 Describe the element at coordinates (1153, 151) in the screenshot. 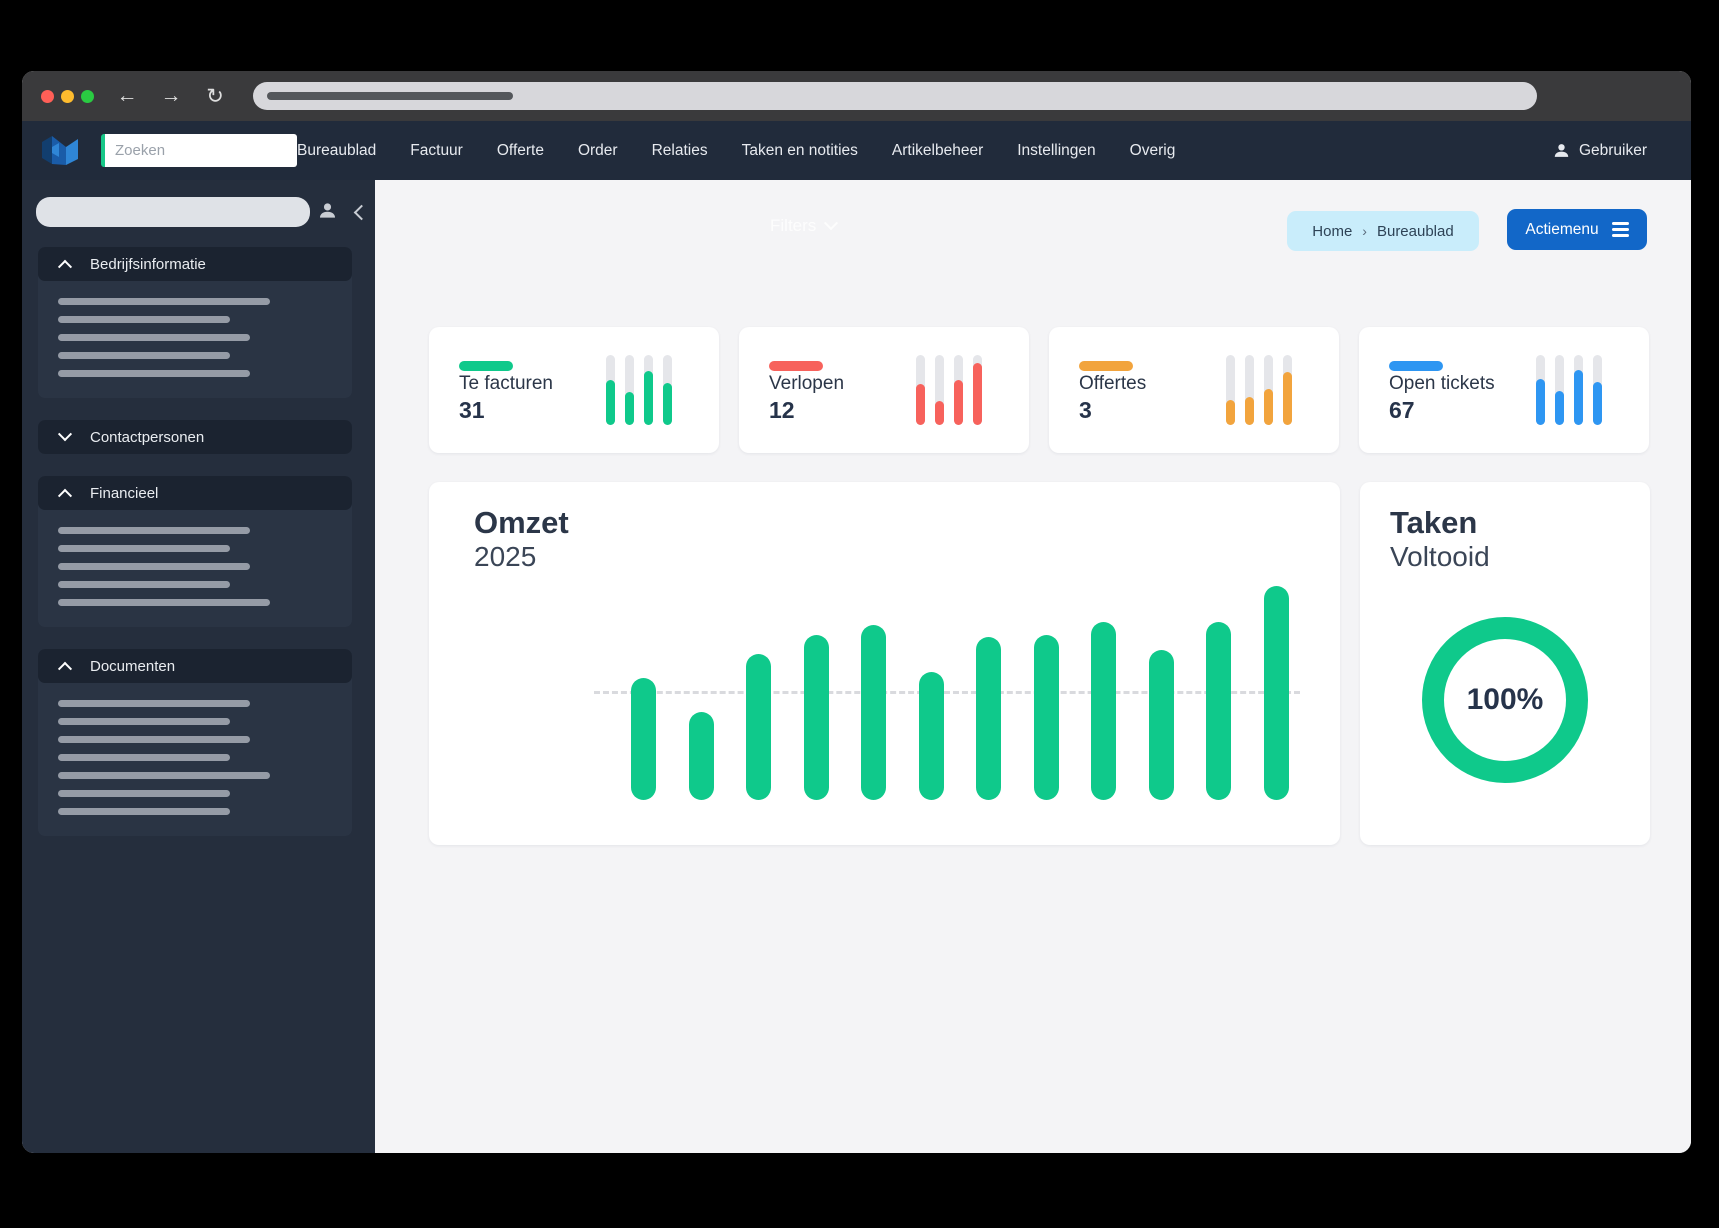

I see `nav-item-overig: Overig` at that location.